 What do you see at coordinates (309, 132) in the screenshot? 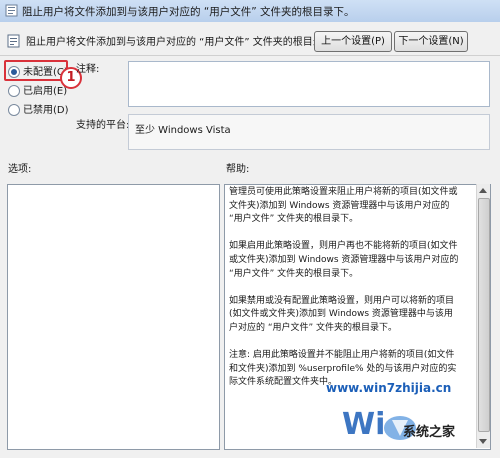
I see `platform-box: 至少 Windows Vista` at bounding box center [309, 132].